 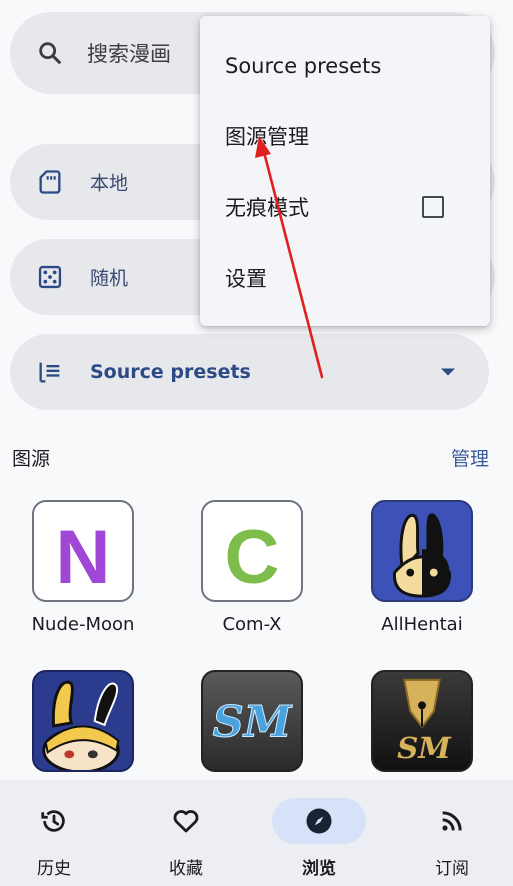 I want to click on sd-card-icon, so click(x=50, y=182).